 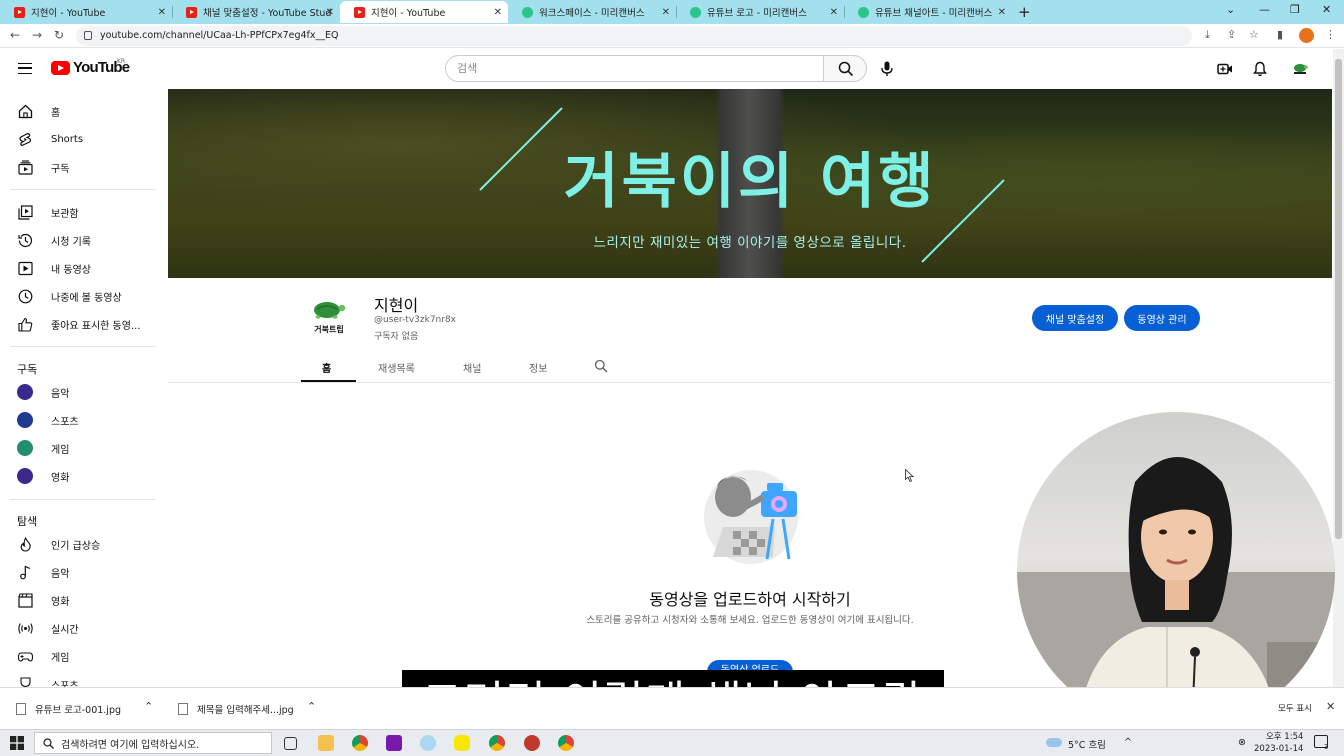 What do you see at coordinates (394, 743) in the screenshot?
I see `onenote-icon` at bounding box center [394, 743].